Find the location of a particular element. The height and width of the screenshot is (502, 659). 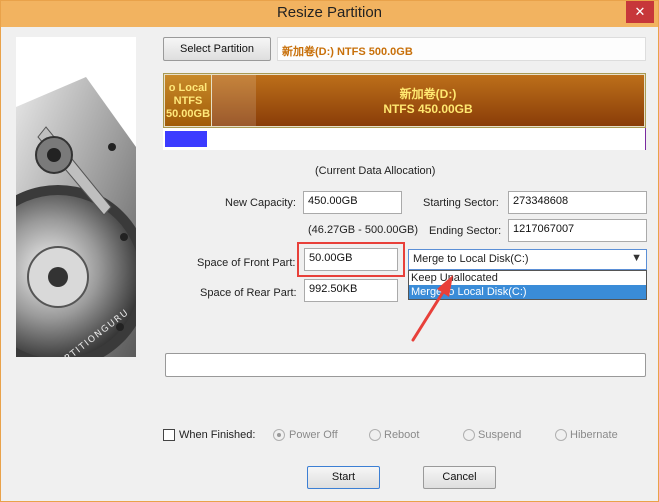

front-space-label: Space of Front Part: is located at coordinates (246, 263).